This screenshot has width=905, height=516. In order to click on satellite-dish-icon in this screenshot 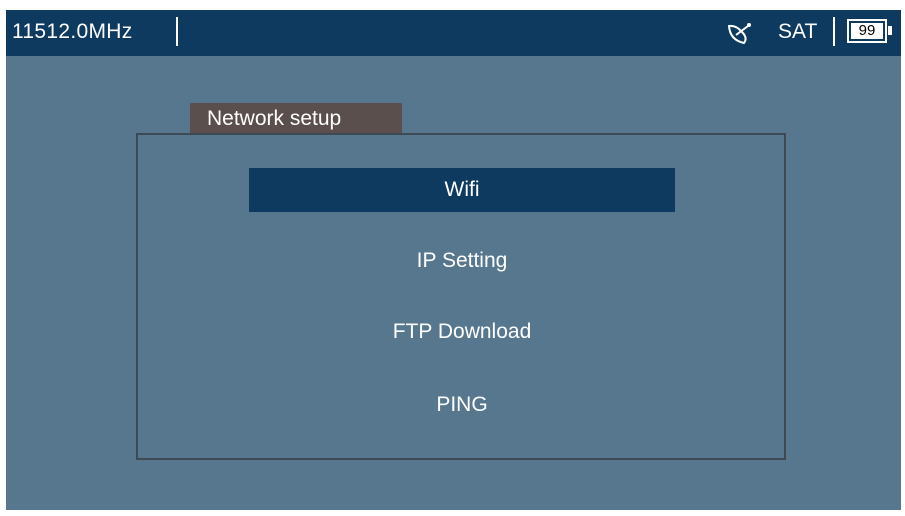, I will do `click(740, 33)`.